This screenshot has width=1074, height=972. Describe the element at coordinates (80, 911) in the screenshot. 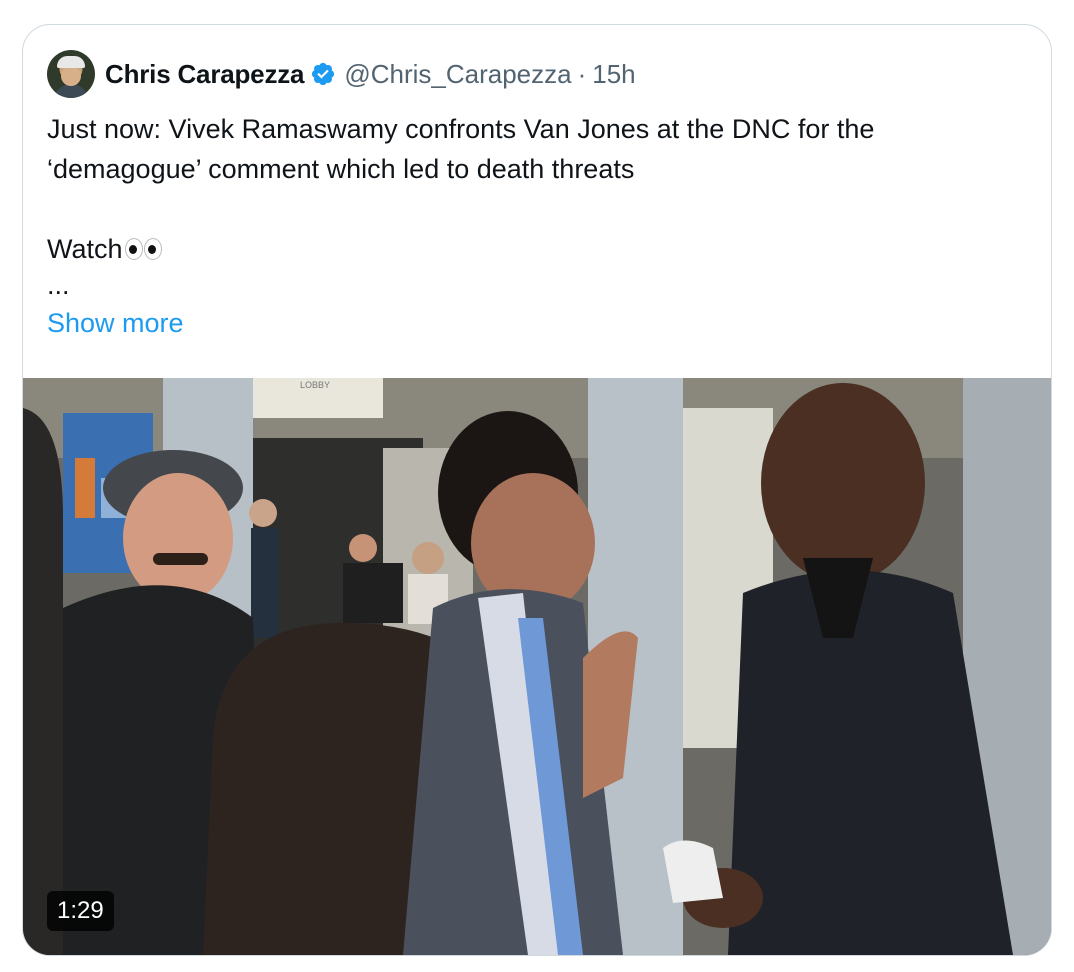

I see `video-duration-badge: 1:29` at that location.